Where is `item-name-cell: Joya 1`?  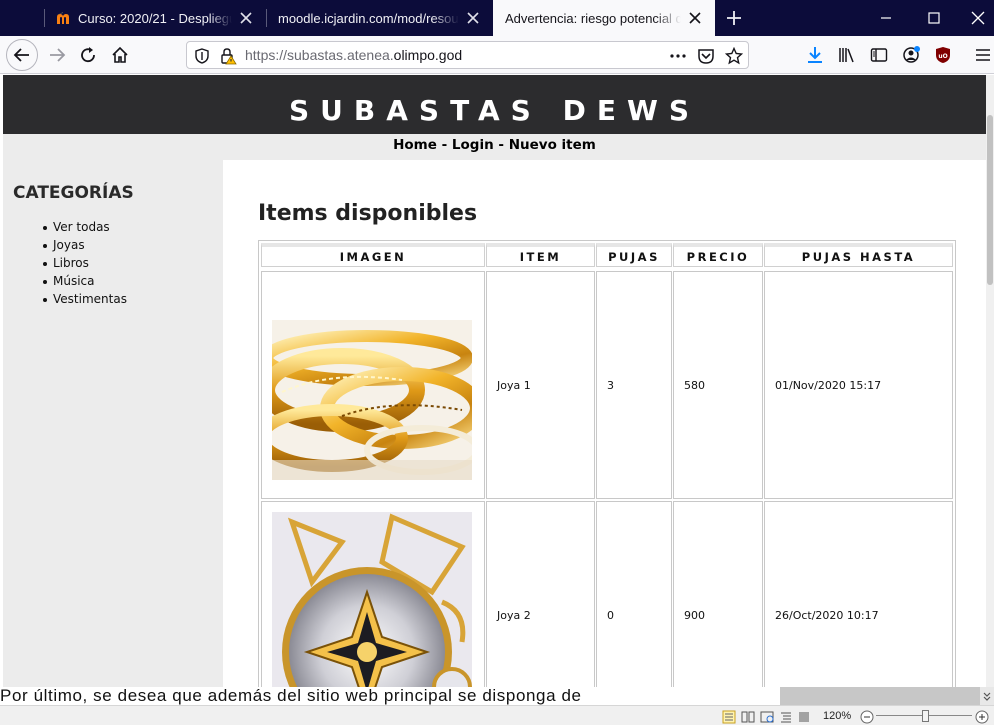 item-name-cell: Joya 1 is located at coordinates (540, 385).